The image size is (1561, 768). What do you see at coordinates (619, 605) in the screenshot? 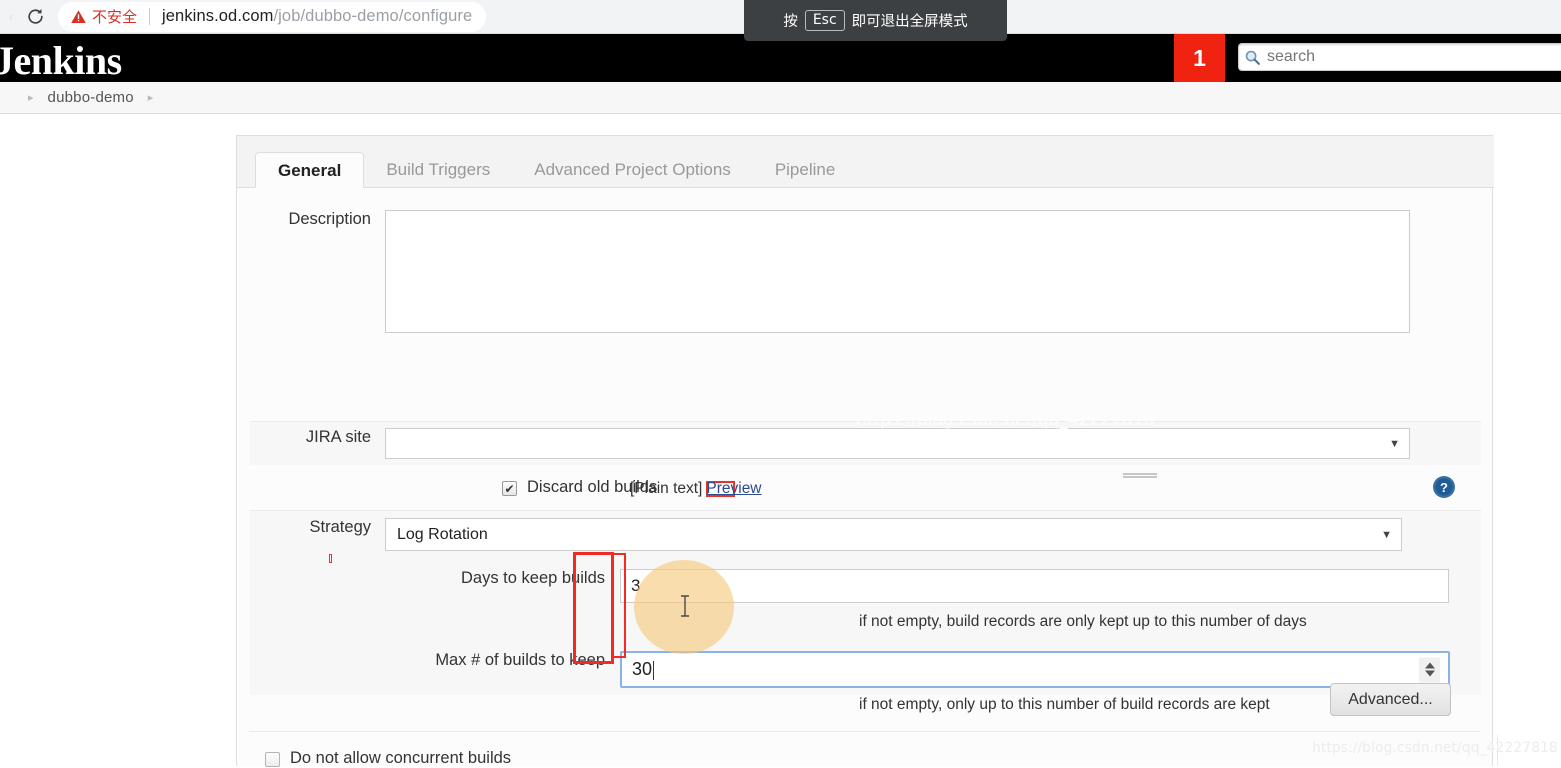
I see `annotation-rect-thin` at bounding box center [619, 605].